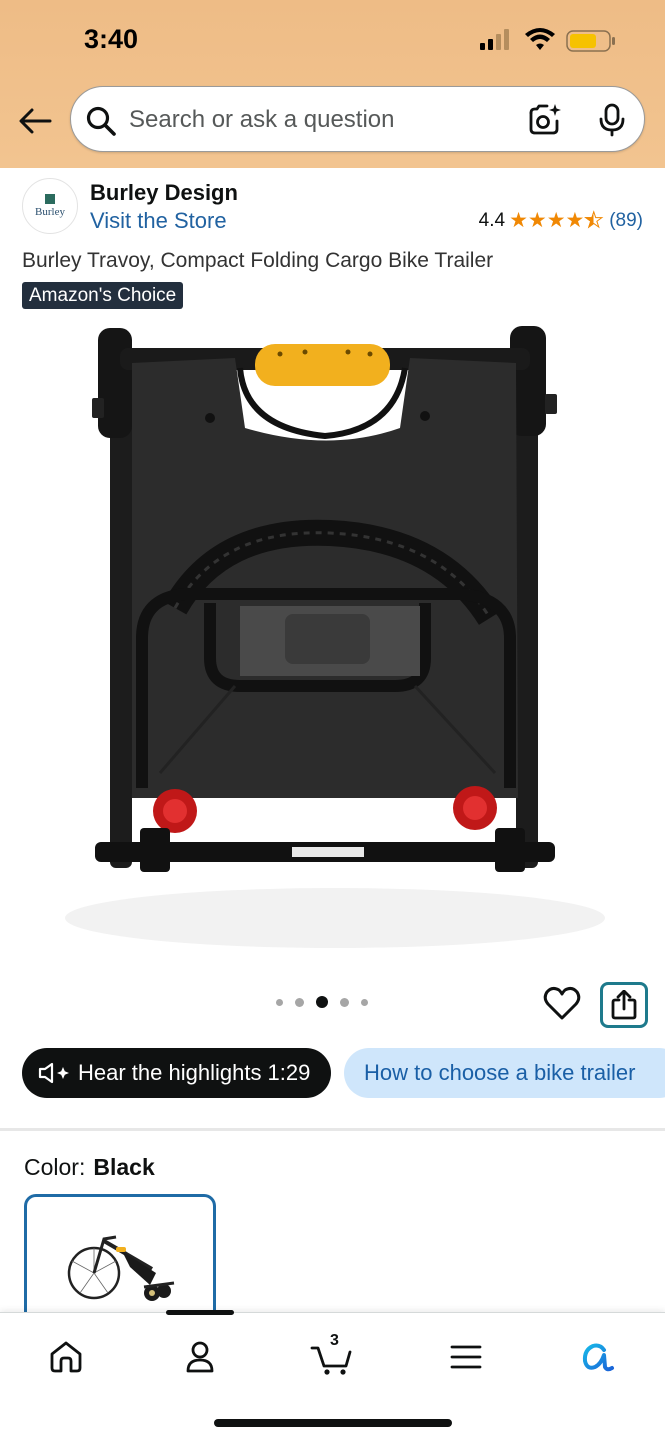 Image resolution: width=665 pixels, height=1440 pixels. What do you see at coordinates (494, 39) in the screenshot?
I see `cellular-signal-icon` at bounding box center [494, 39].